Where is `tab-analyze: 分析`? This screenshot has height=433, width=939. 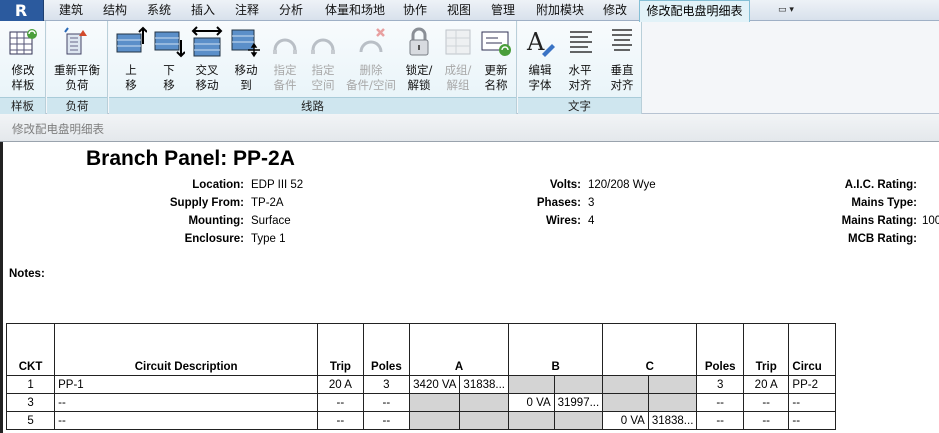
tab-analyze: 分析 is located at coordinates (291, 10).